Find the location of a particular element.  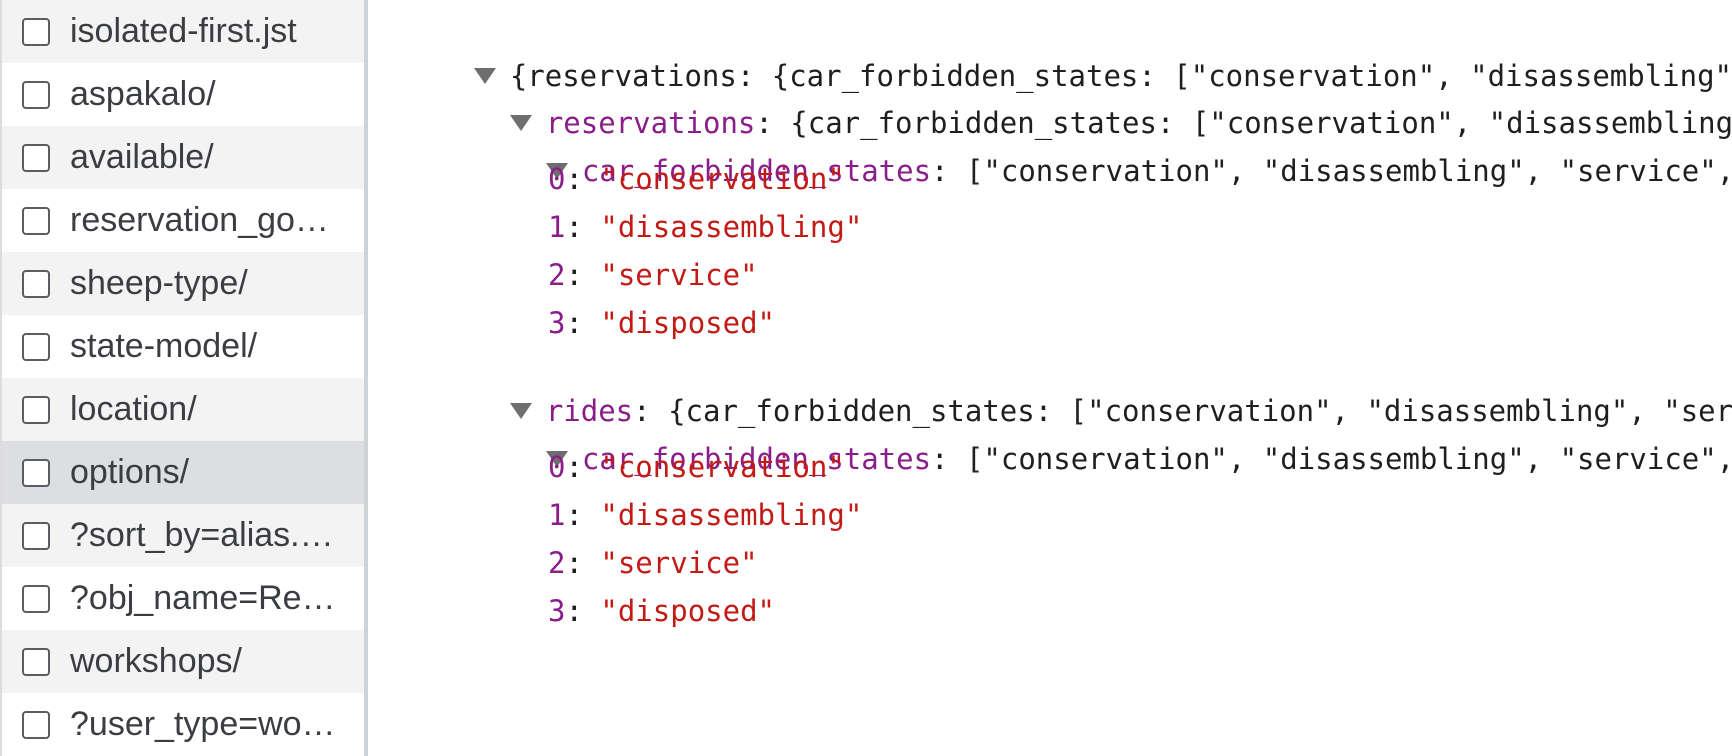

request-name: available/ is located at coordinates (142, 157).